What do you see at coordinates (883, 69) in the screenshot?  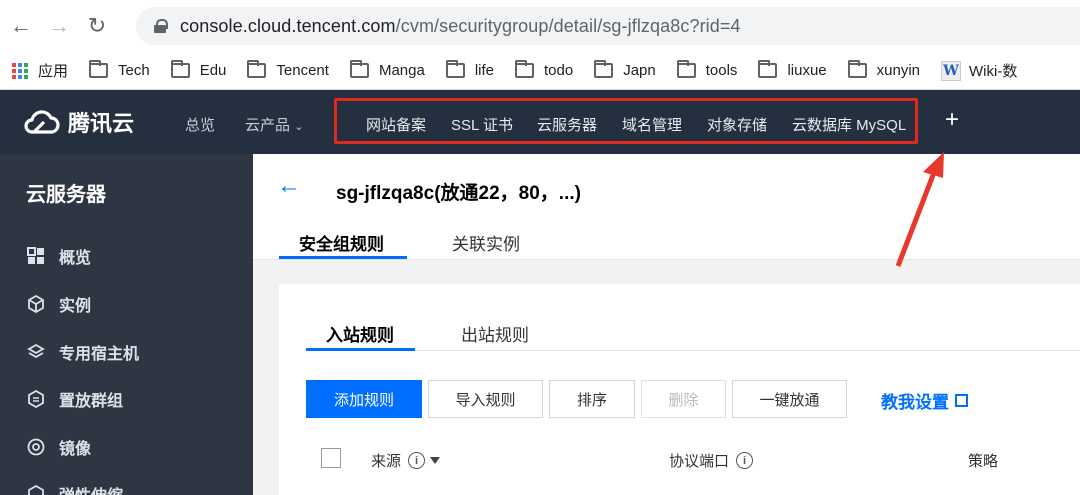 I see `bookmark-folder: xunyin` at bounding box center [883, 69].